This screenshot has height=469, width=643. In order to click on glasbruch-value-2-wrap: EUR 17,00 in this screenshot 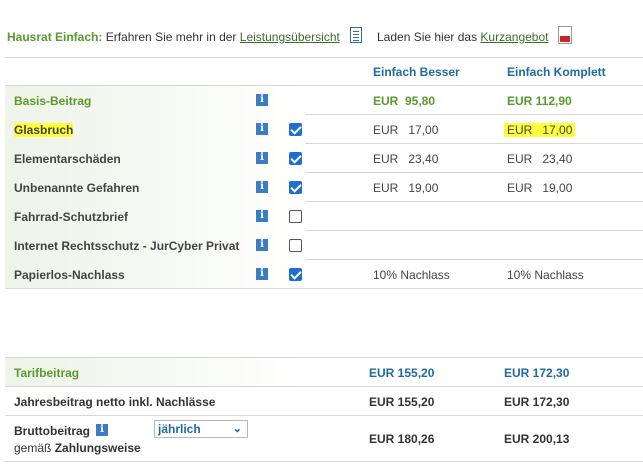, I will do `click(540, 130)`.